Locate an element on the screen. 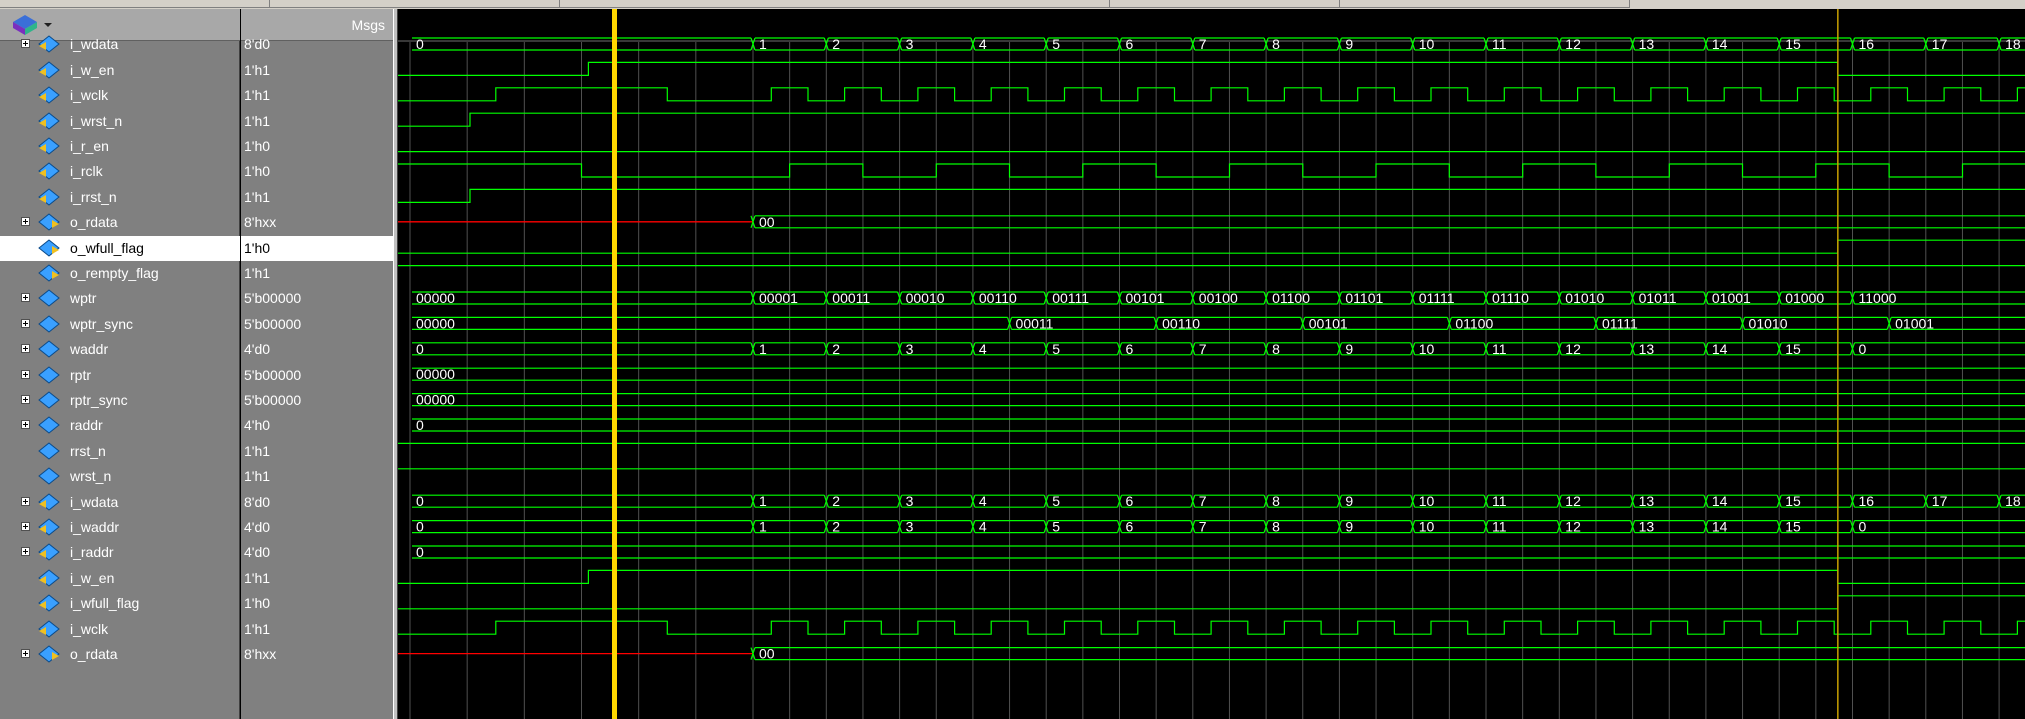 The height and width of the screenshot is (719, 2025). bus-value-label: 00000 is located at coordinates (435, 298).